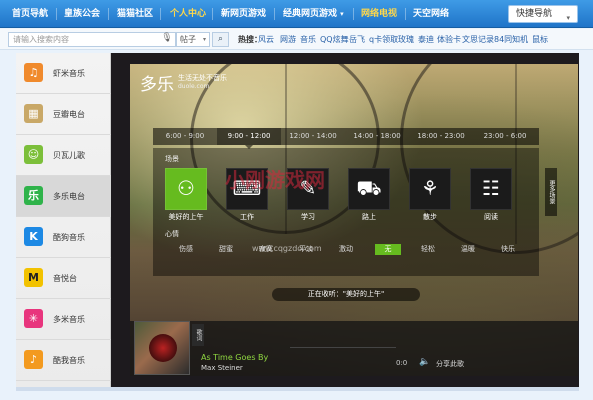 Image resolution: width=593 pixels, height=400 pixels. I want to click on quick-nav-label: 快捷导航, so click(534, 14).